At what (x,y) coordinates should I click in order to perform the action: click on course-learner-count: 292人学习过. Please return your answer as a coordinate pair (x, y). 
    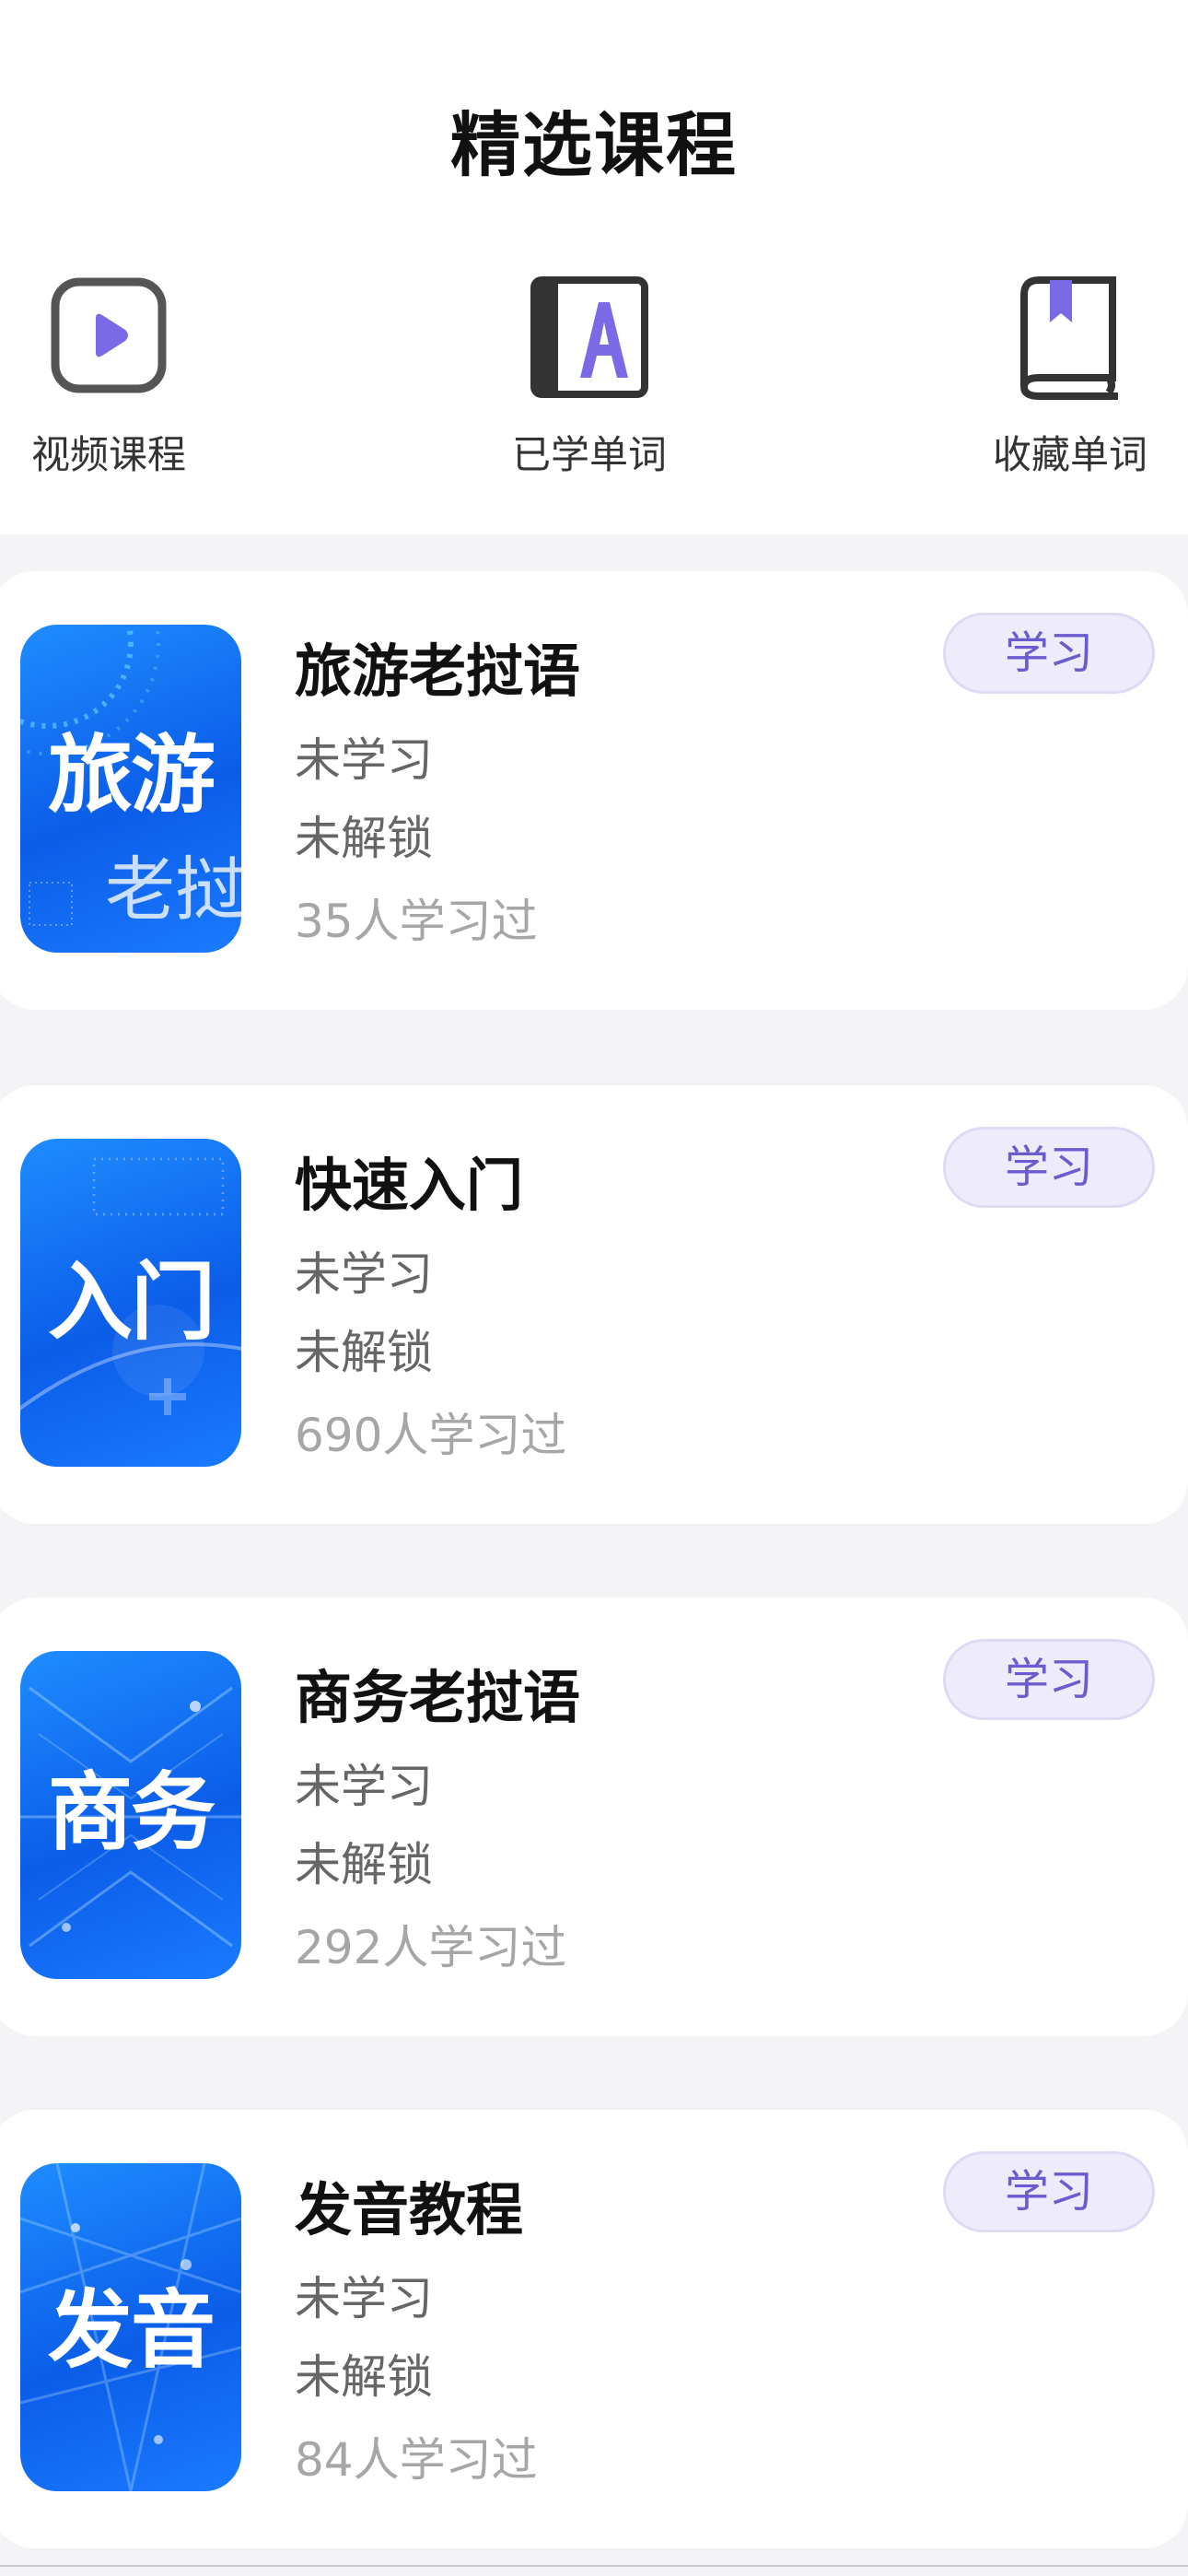
    Looking at the image, I should click on (431, 1948).